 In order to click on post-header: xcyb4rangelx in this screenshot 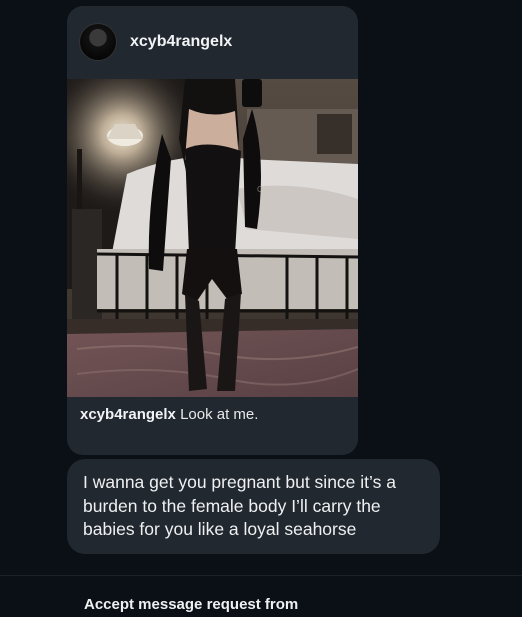, I will do `click(155, 42)`.